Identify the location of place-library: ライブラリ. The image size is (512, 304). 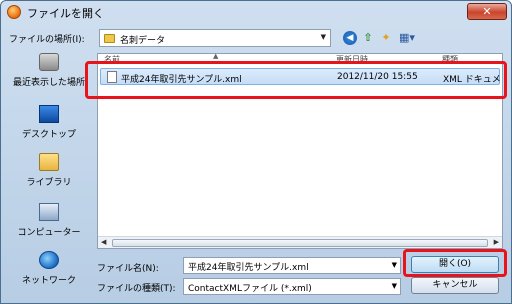
(49, 173).